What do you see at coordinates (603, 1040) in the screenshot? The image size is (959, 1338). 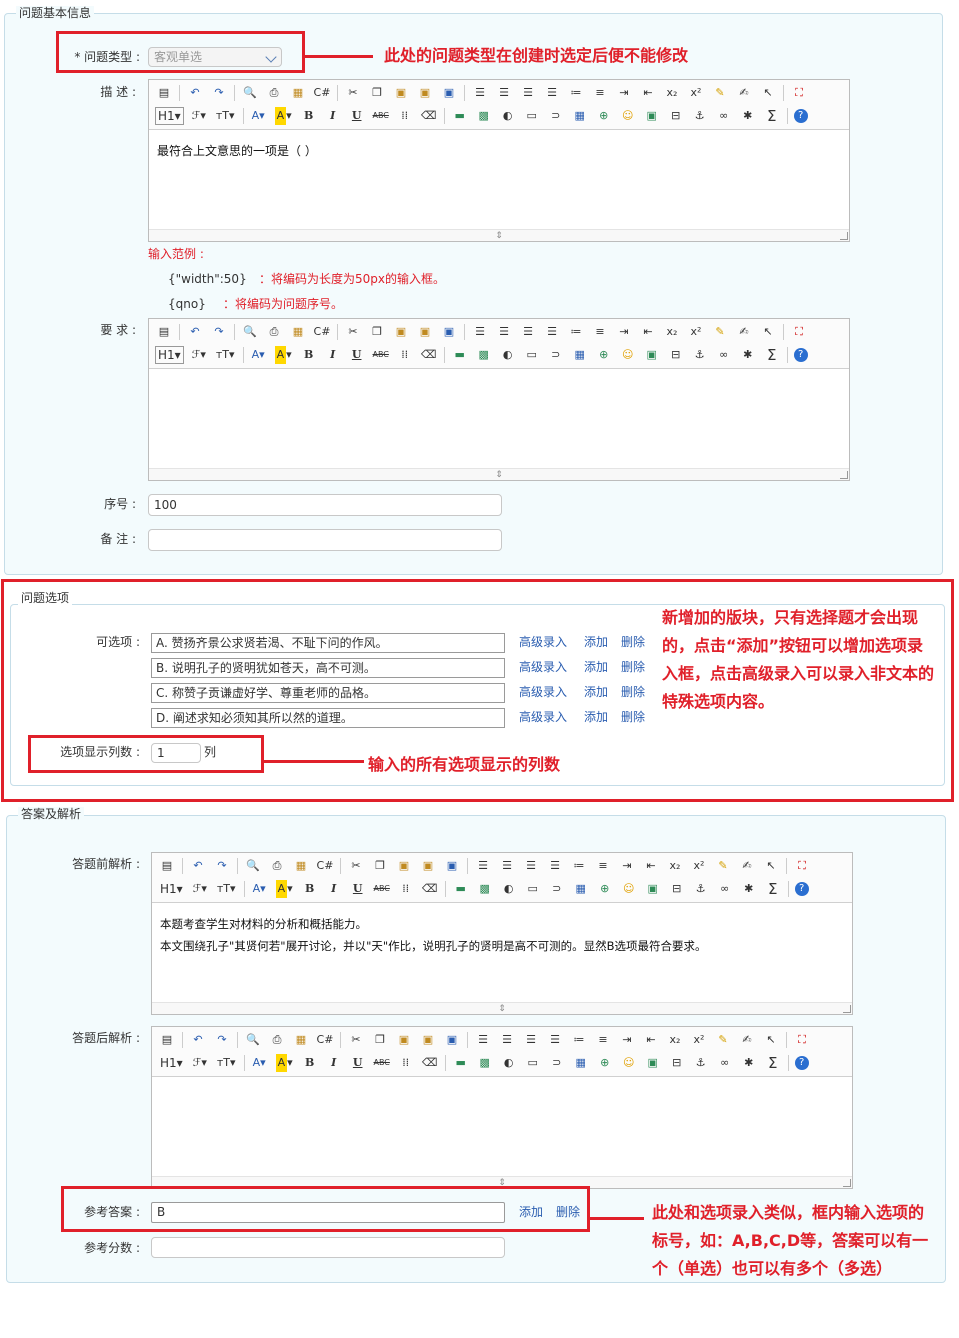 I see `unordered-list-icon: ≡` at bounding box center [603, 1040].